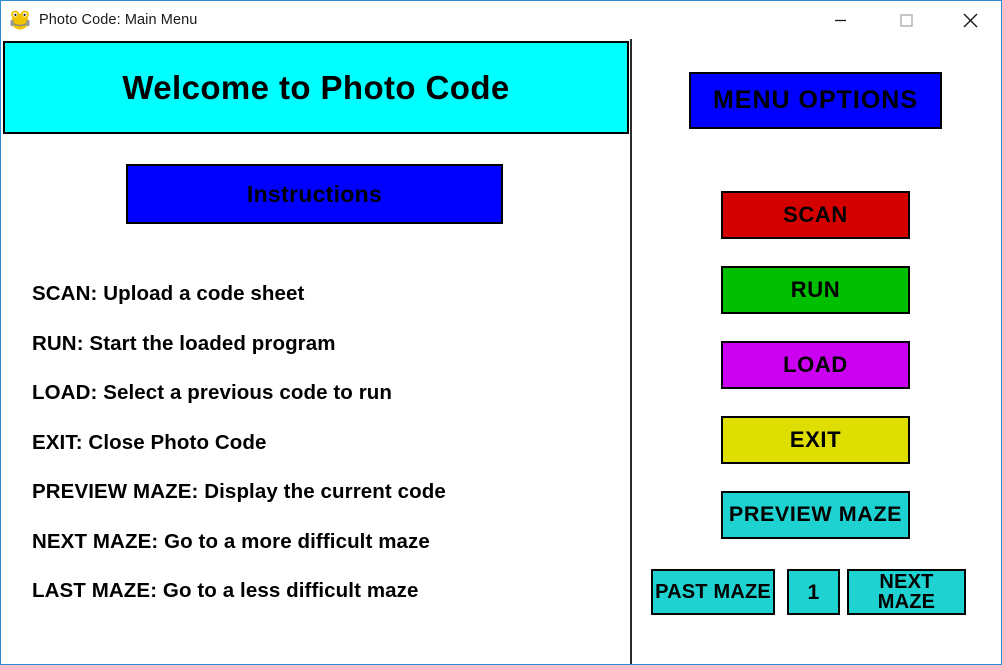  Describe the element at coordinates (815, 515) in the screenshot. I see `preview-maze-button: PREVIEW MAZE` at that location.